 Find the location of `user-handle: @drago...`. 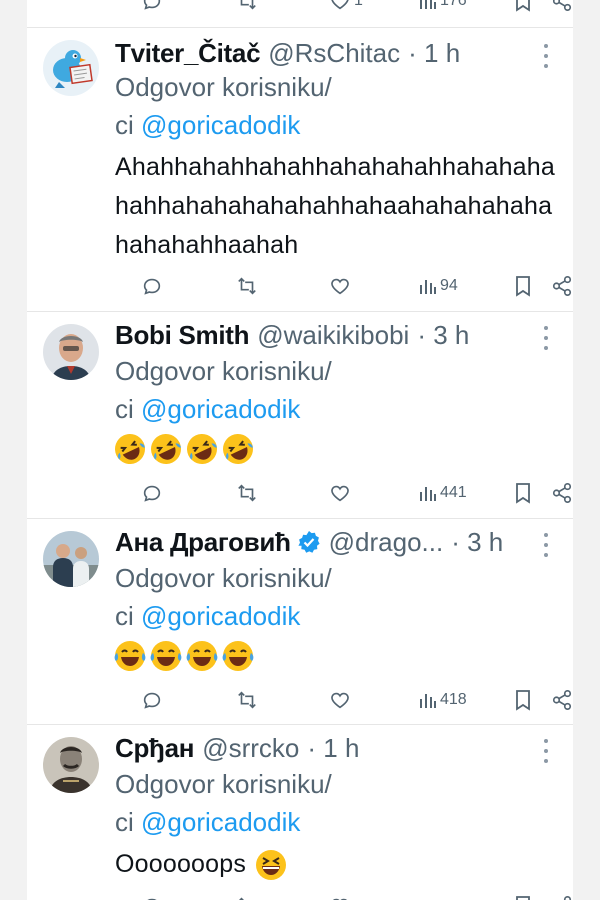

user-handle: @drago... is located at coordinates (386, 542).